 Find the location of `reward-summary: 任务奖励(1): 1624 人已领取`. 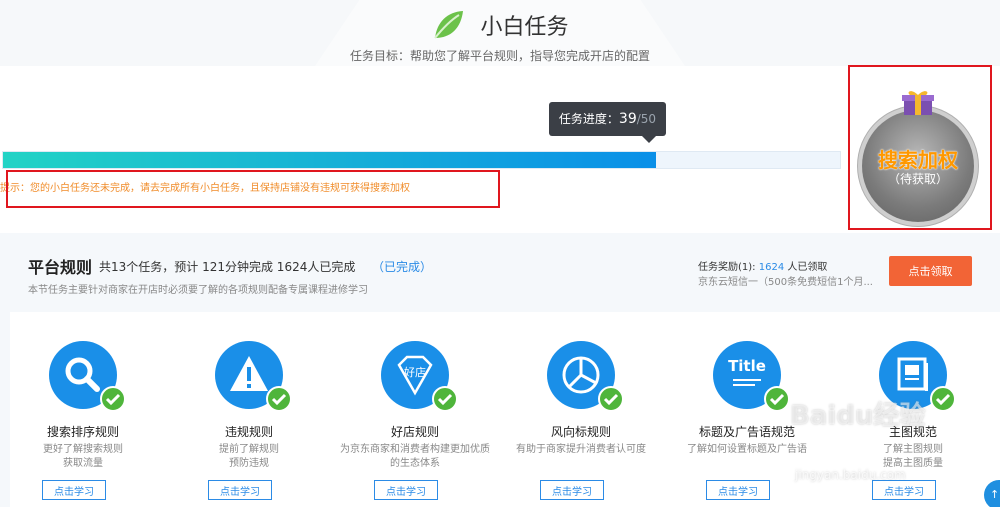

reward-summary: 任务奖励(1): 1624 人已领取 is located at coordinates (762, 265).